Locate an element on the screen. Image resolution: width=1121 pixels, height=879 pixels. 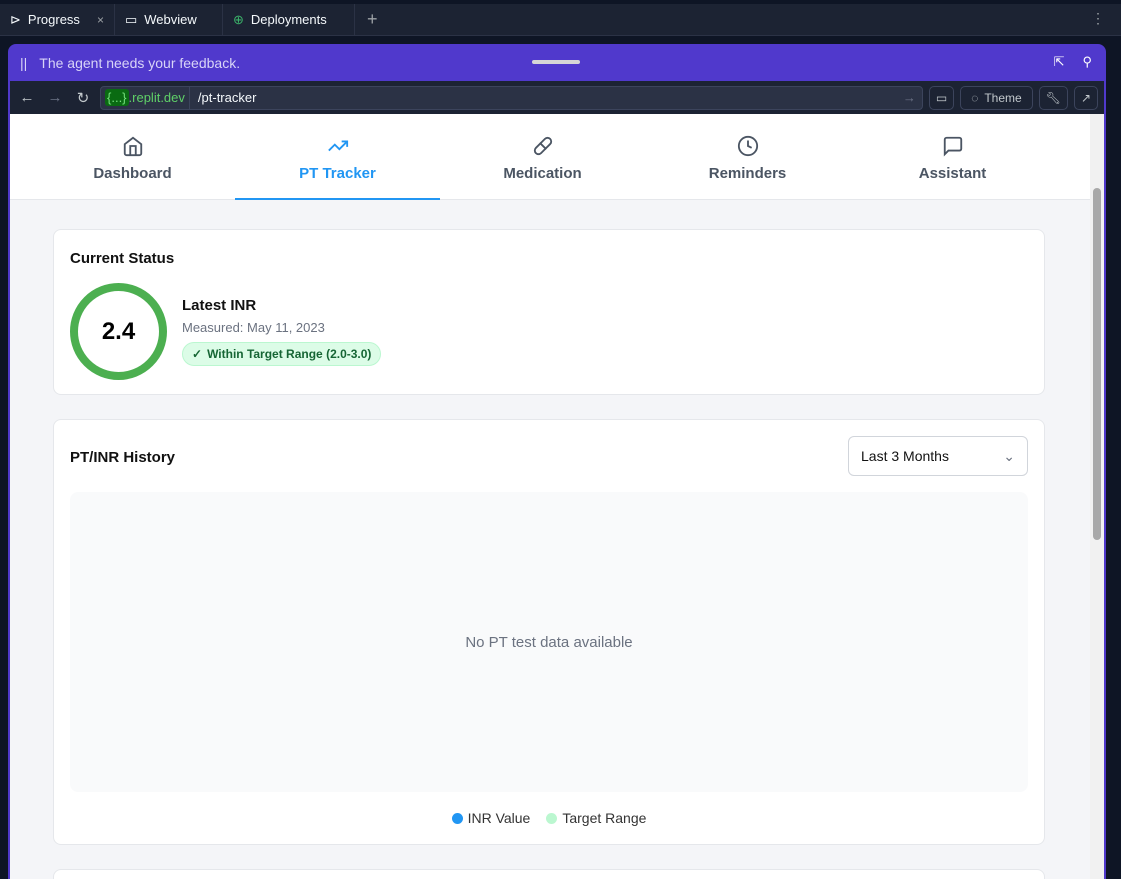
empty-message: No PT test data available is located at coordinates (549, 642).